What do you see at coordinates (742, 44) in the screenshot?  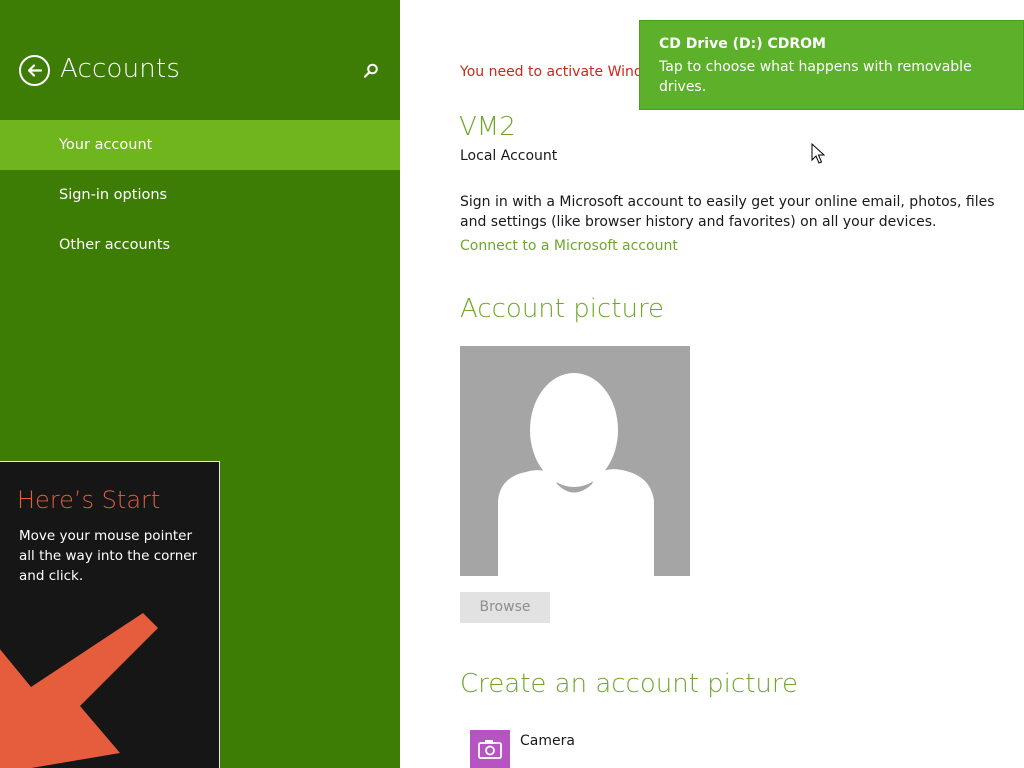 I see `toast-title: CD Drive (D:) CDROM` at bounding box center [742, 44].